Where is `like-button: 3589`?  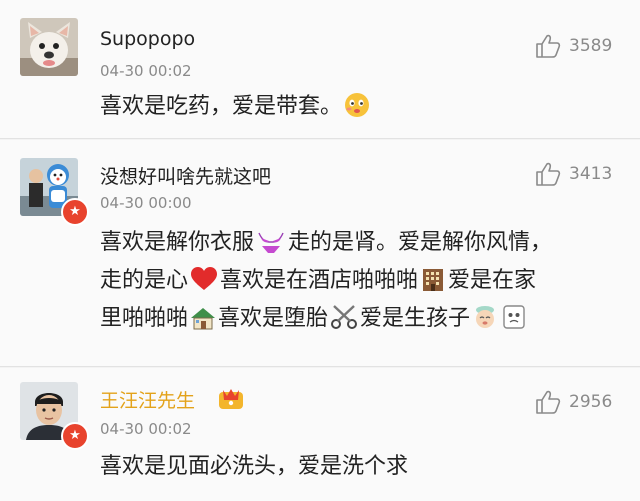 like-button: 3589 is located at coordinates (573, 46).